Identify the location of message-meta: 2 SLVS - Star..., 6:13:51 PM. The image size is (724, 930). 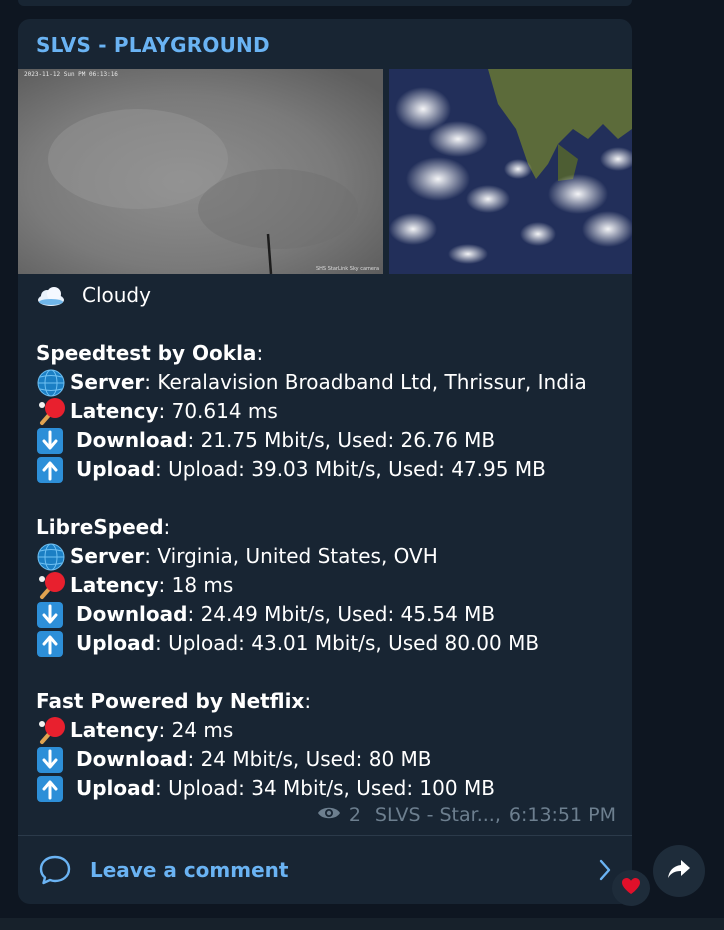
(466, 815).